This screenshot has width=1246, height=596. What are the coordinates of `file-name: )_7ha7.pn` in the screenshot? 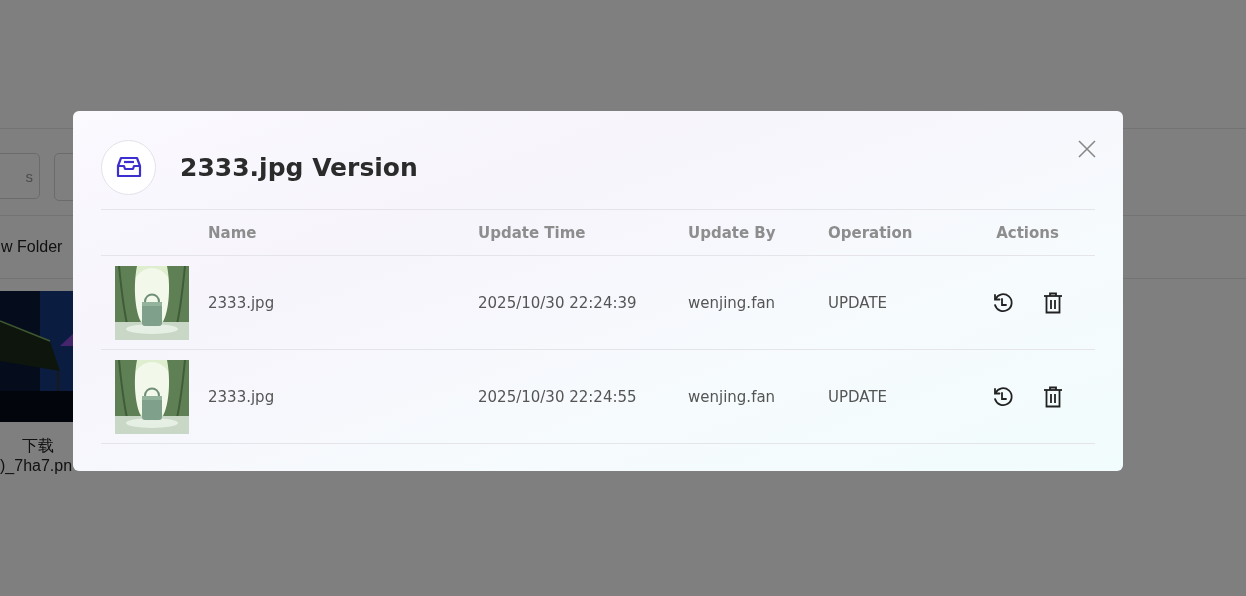 It's located at (36, 466).